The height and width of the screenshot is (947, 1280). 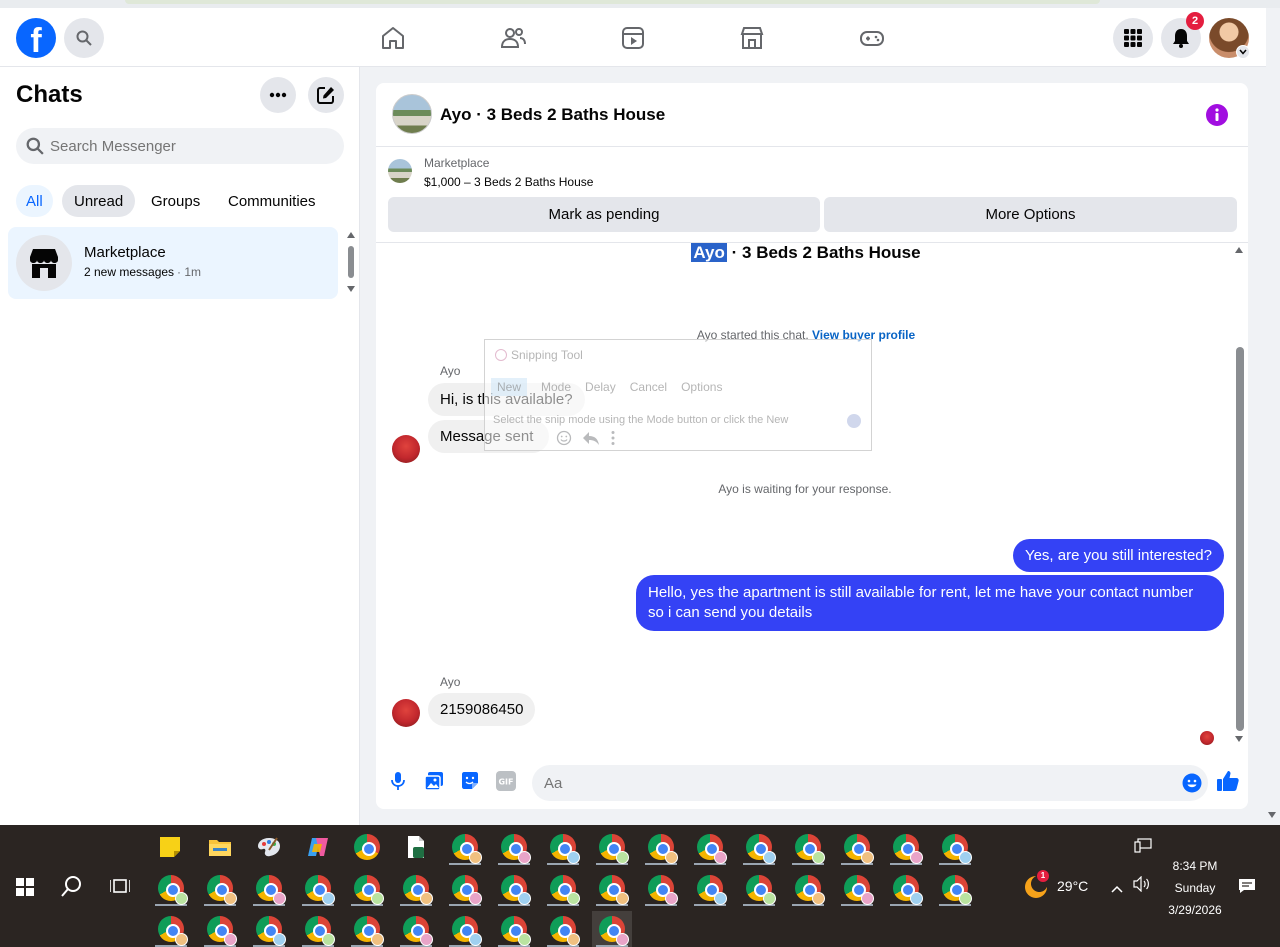 What do you see at coordinates (220, 847) in the screenshot?
I see `file-explorer-app` at bounding box center [220, 847].